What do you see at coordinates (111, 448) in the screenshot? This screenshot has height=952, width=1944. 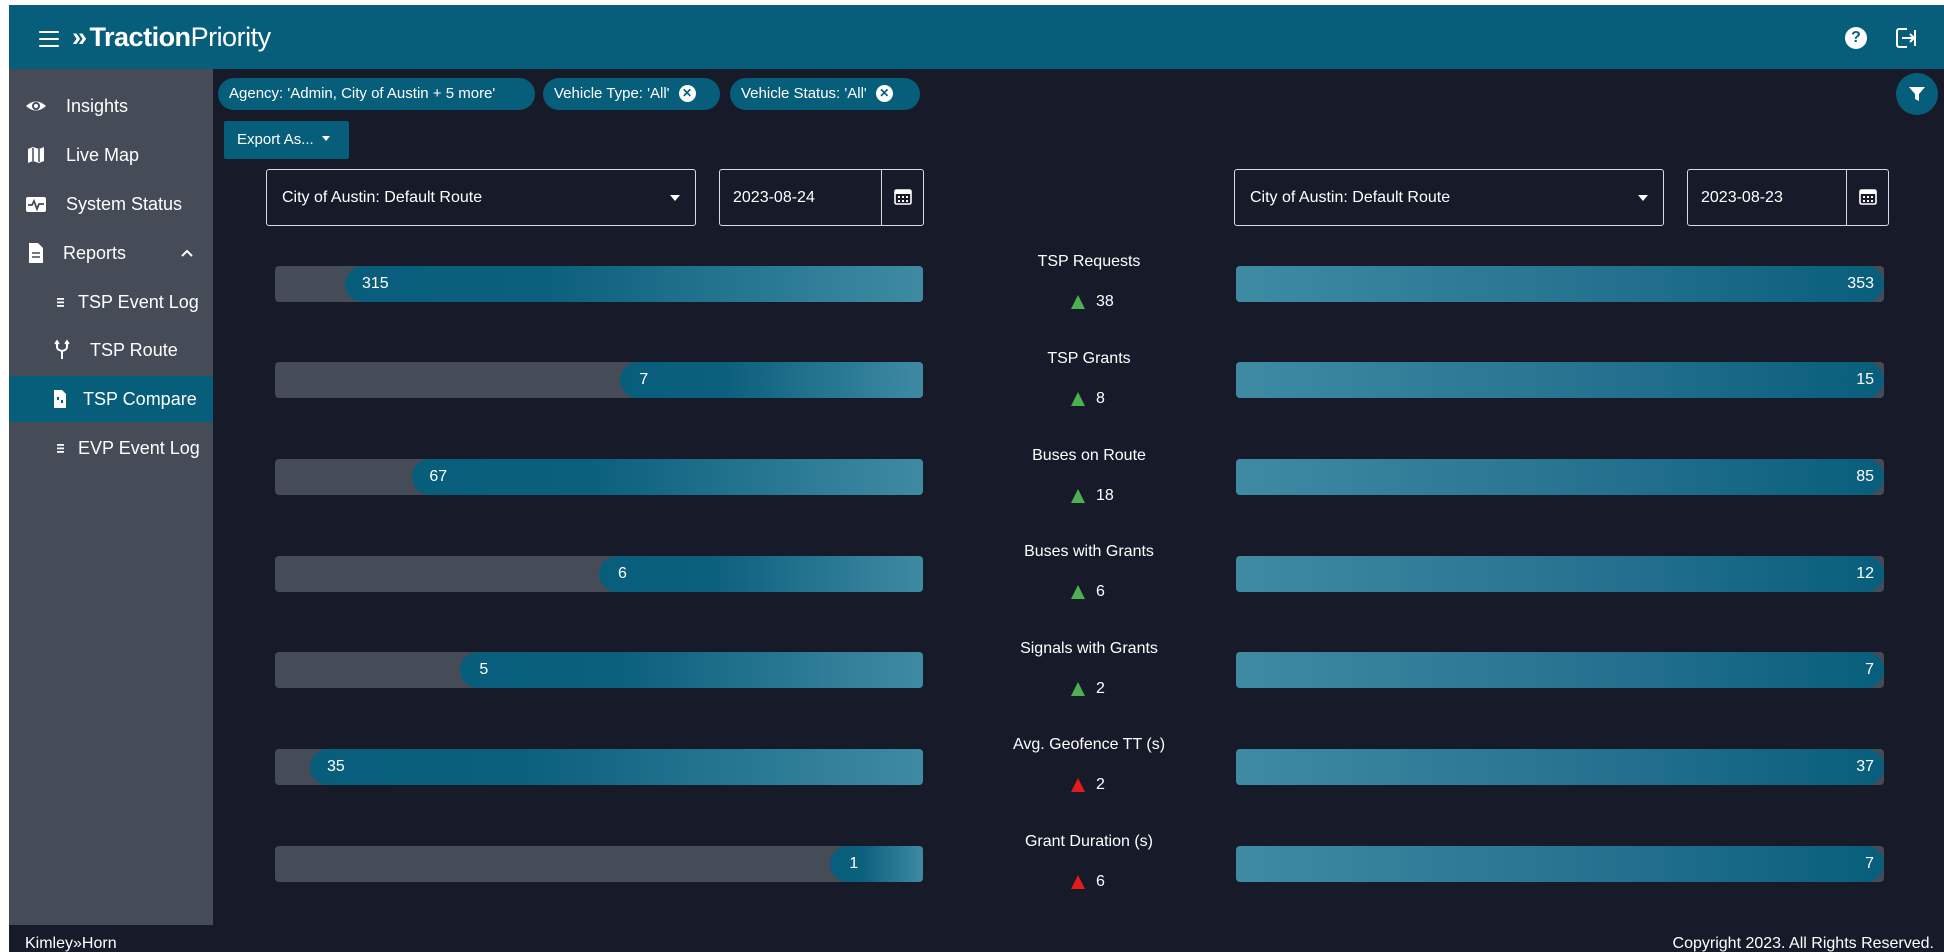 I see `sidebar-item-evp-event-log: EVP Event Log` at bounding box center [111, 448].